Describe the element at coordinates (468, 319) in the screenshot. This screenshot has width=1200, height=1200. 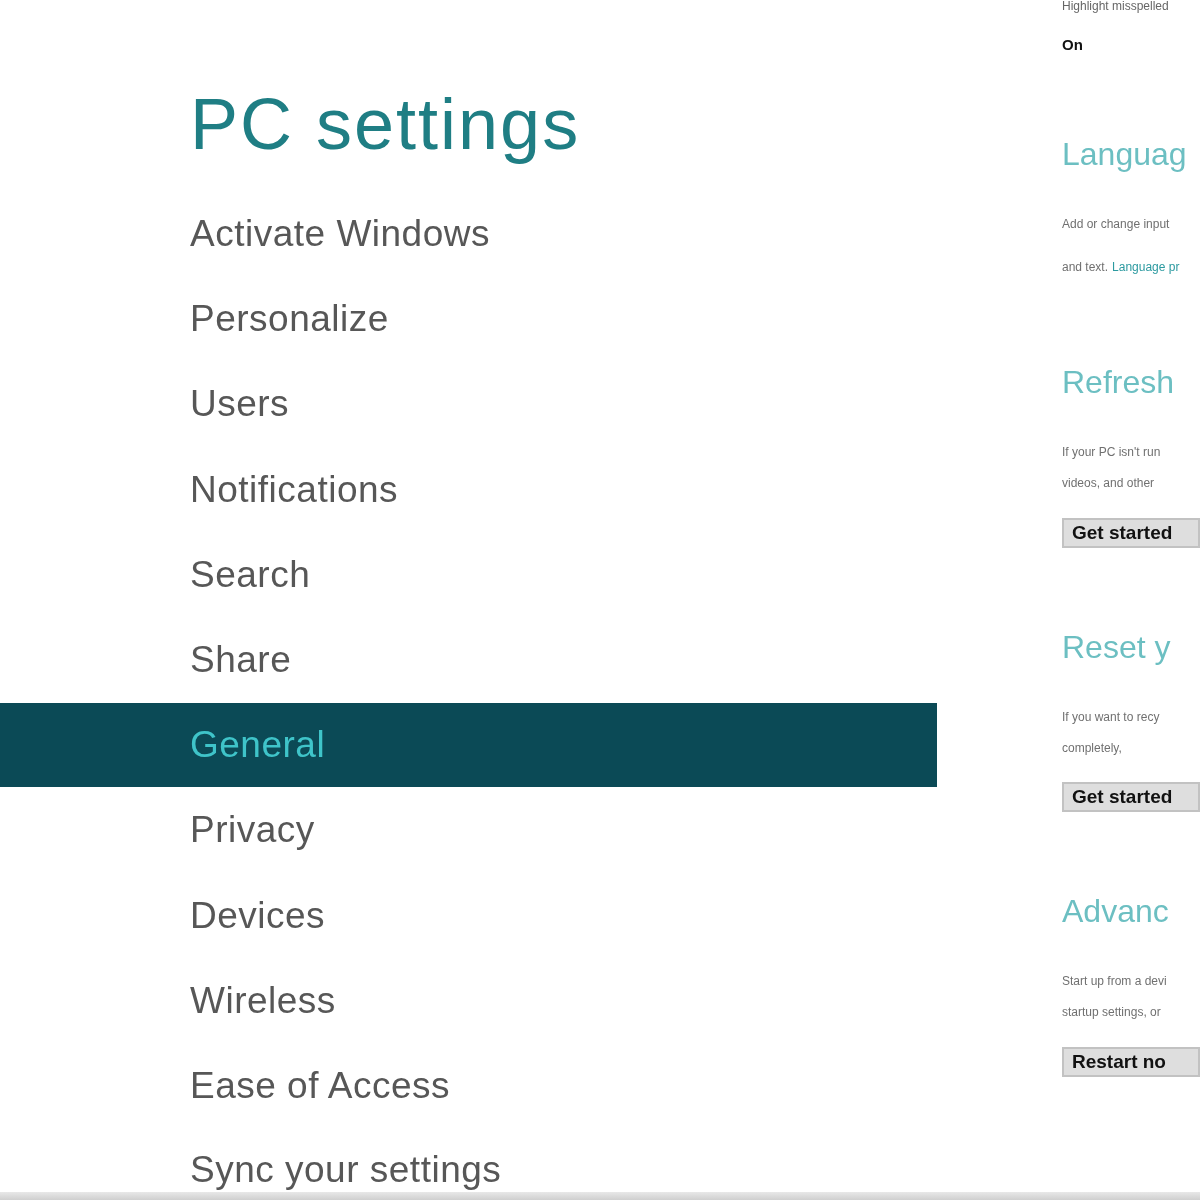
I see `nav-item: Personalize` at that location.